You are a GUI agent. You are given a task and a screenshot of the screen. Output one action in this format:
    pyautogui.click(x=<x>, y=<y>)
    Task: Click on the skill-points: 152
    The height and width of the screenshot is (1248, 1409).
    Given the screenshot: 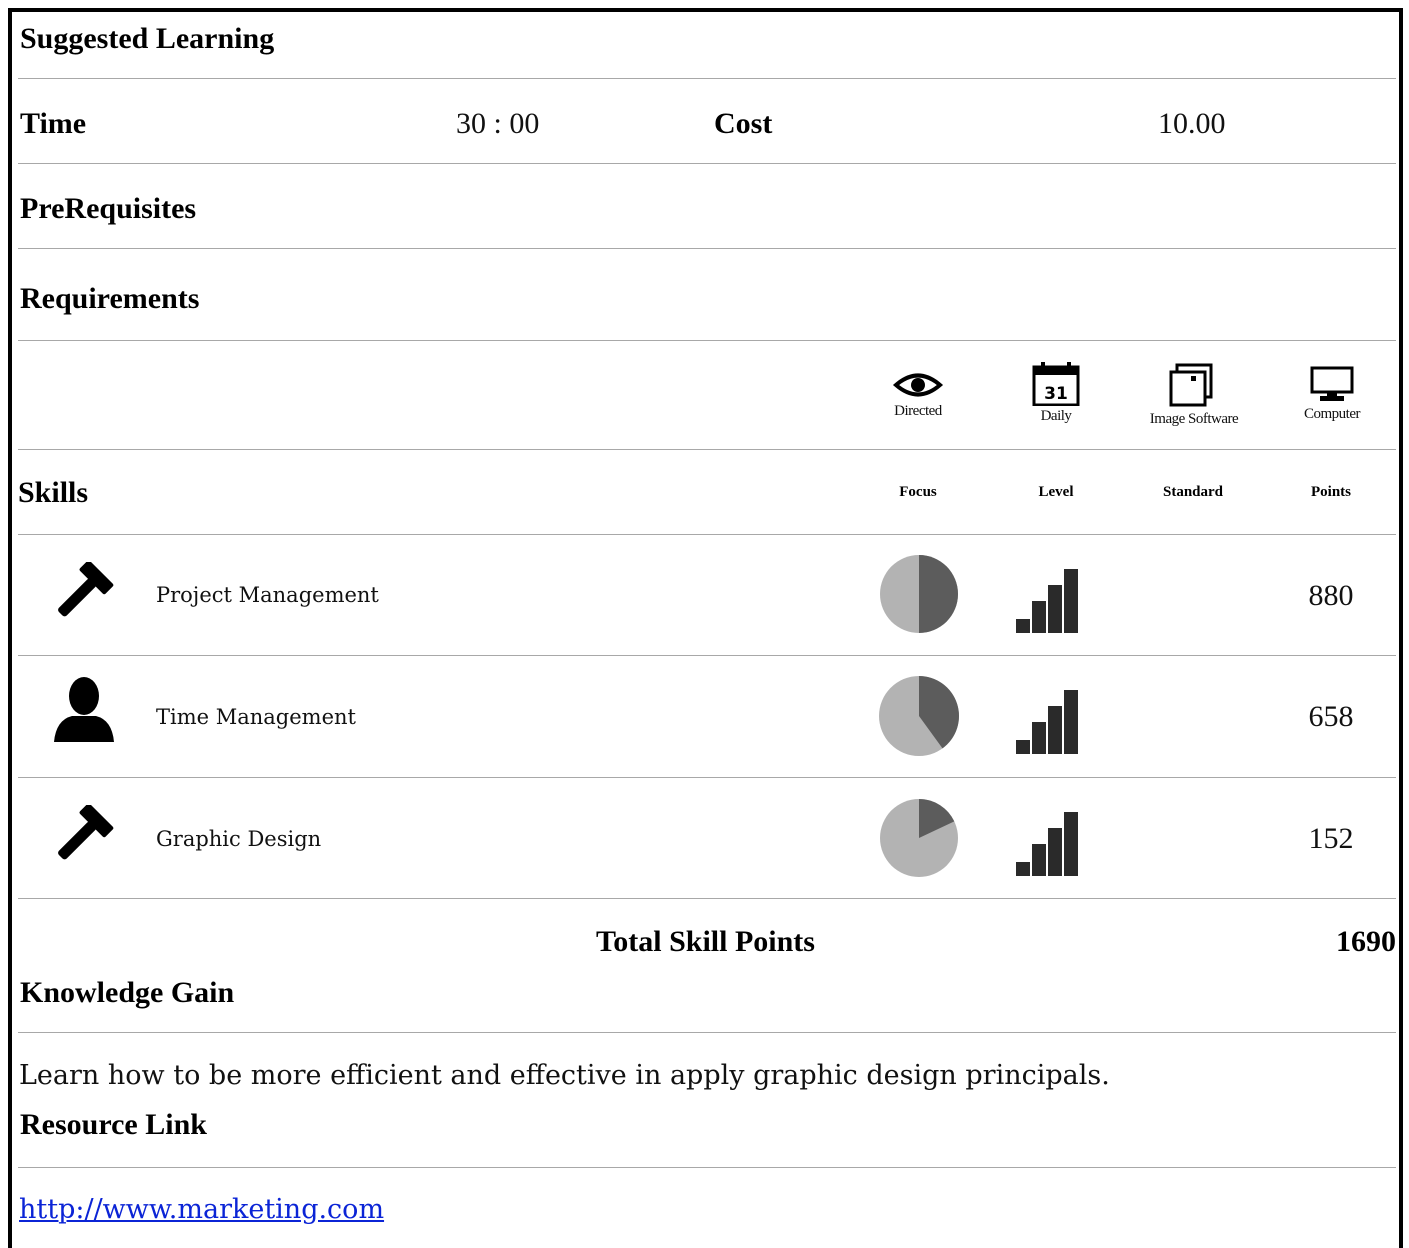 What is the action you would take?
    pyautogui.click(x=1331, y=838)
    